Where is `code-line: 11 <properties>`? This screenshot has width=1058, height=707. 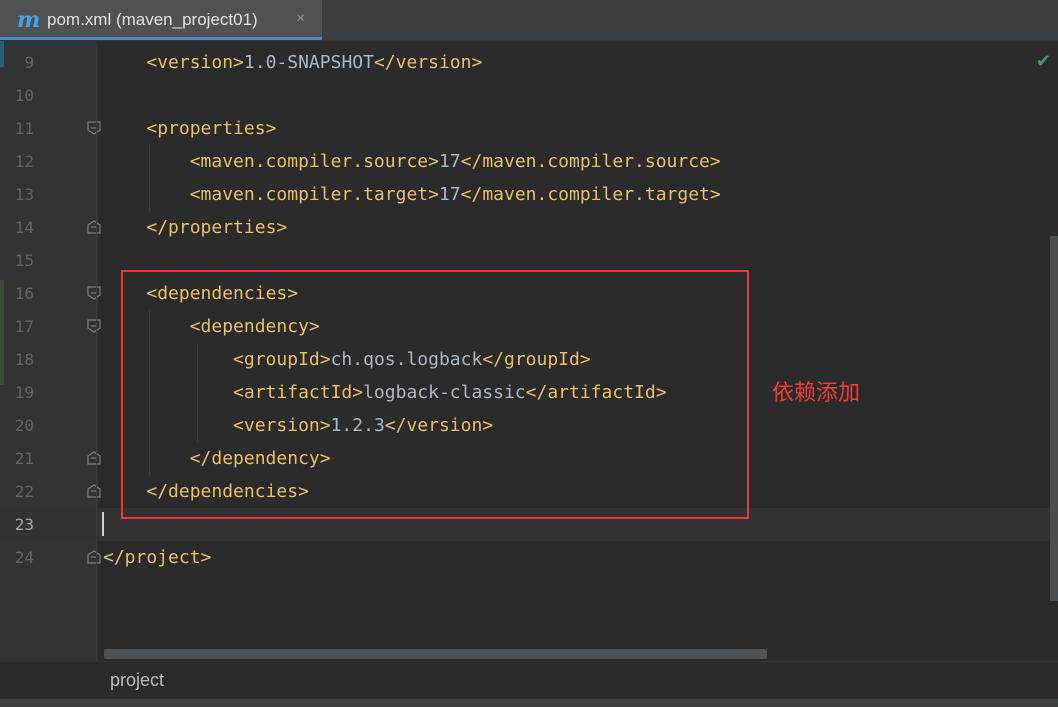 code-line: 11 <properties> is located at coordinates (529, 128).